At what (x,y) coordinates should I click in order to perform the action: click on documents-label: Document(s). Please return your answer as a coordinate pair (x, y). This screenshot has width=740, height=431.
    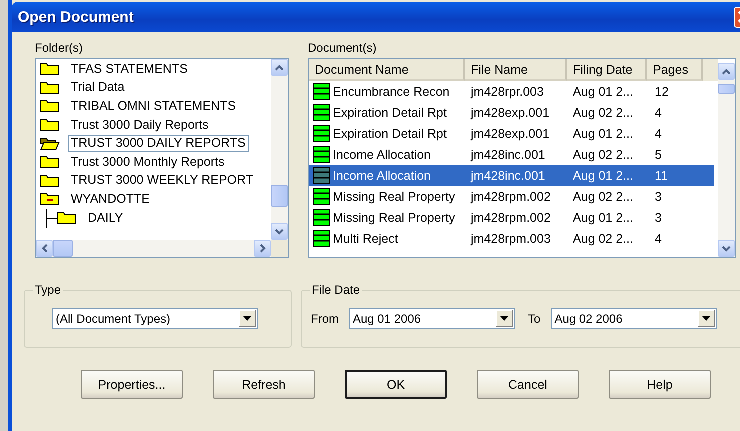
    Looking at the image, I should click on (343, 48).